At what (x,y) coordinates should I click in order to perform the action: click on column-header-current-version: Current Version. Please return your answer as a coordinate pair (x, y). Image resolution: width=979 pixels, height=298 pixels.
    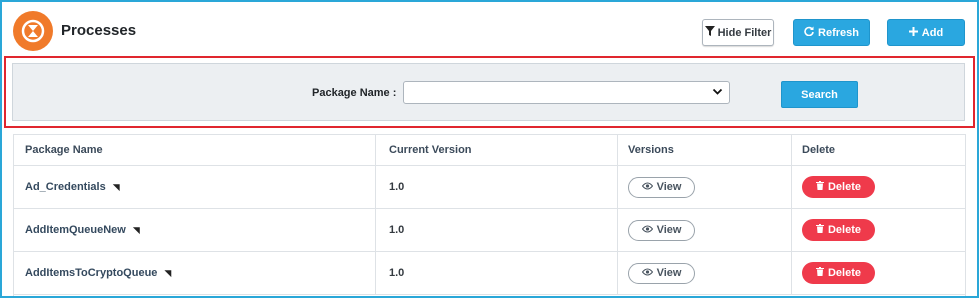
    Looking at the image, I should click on (497, 150).